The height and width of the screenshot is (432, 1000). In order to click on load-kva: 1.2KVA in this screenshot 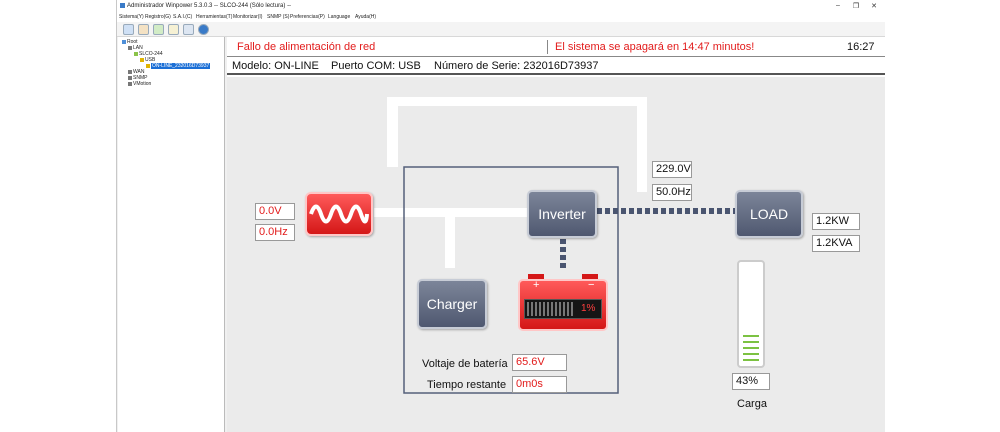, I will do `click(836, 243)`.